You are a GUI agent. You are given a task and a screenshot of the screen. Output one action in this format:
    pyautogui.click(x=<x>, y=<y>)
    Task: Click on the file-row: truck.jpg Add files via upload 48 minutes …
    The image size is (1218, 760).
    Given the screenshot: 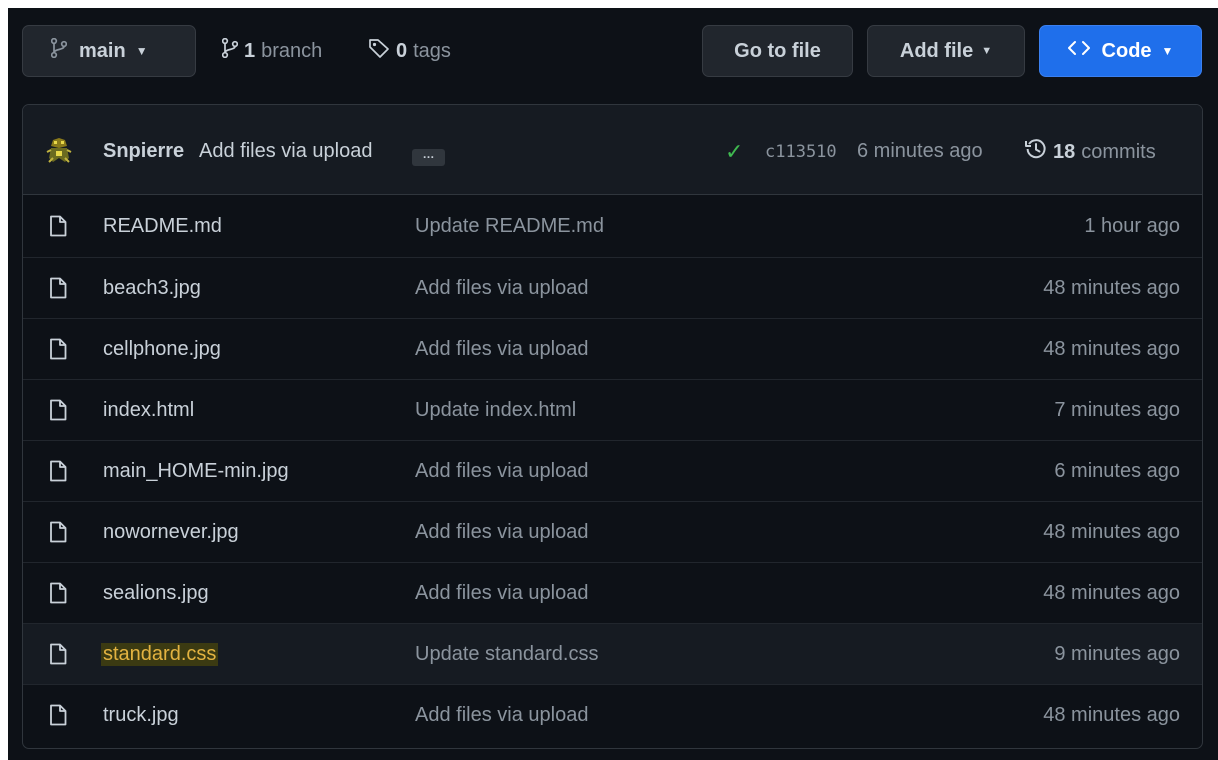 What is the action you would take?
    pyautogui.click(x=612, y=714)
    